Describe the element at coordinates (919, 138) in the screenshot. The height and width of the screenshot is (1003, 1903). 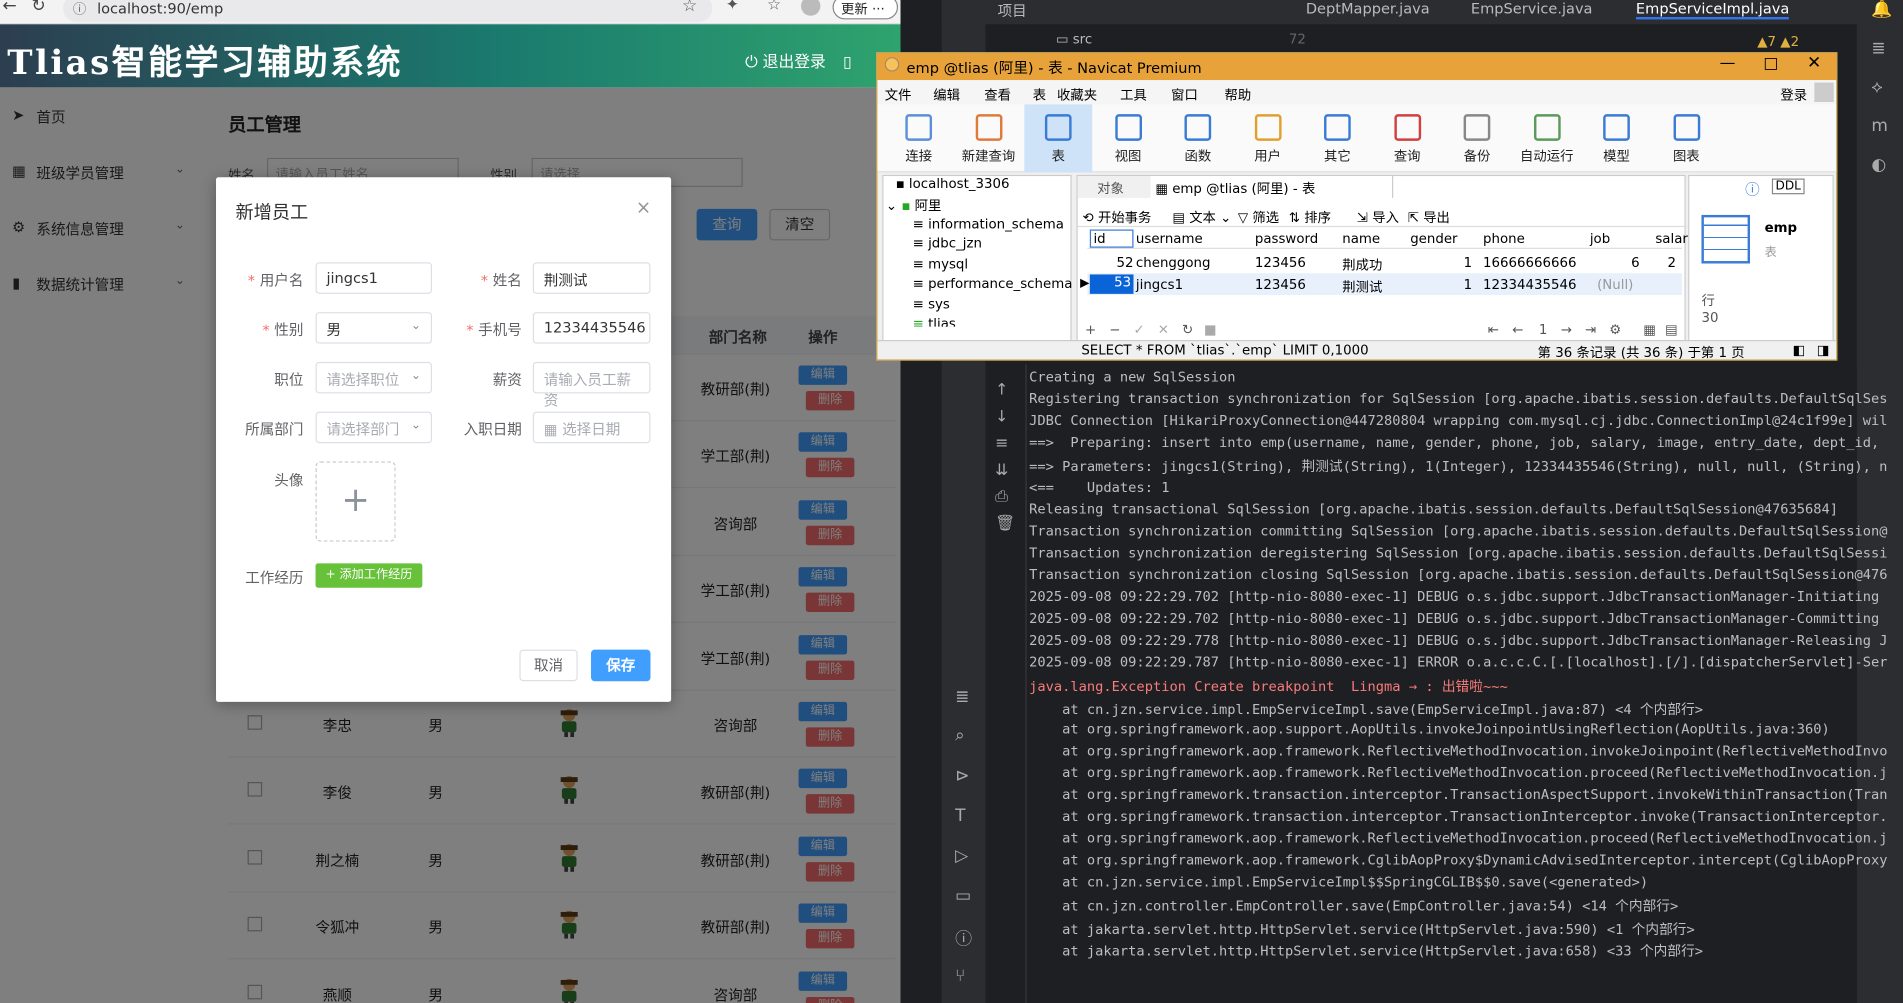
I see `toolbar-connect-button: 连接` at that location.